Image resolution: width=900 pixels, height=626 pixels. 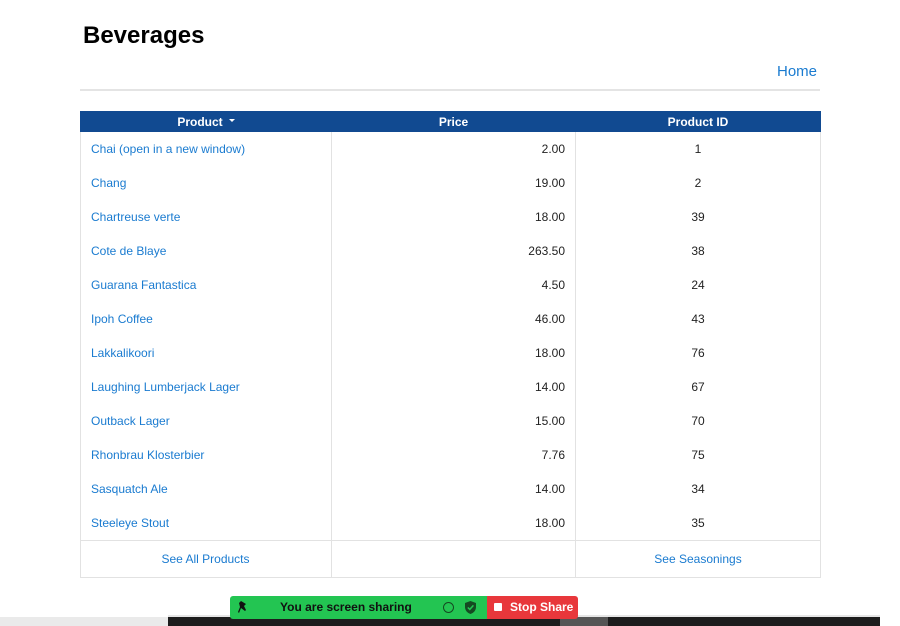 I want to click on footer-cell-middle, so click(x=453, y=559).